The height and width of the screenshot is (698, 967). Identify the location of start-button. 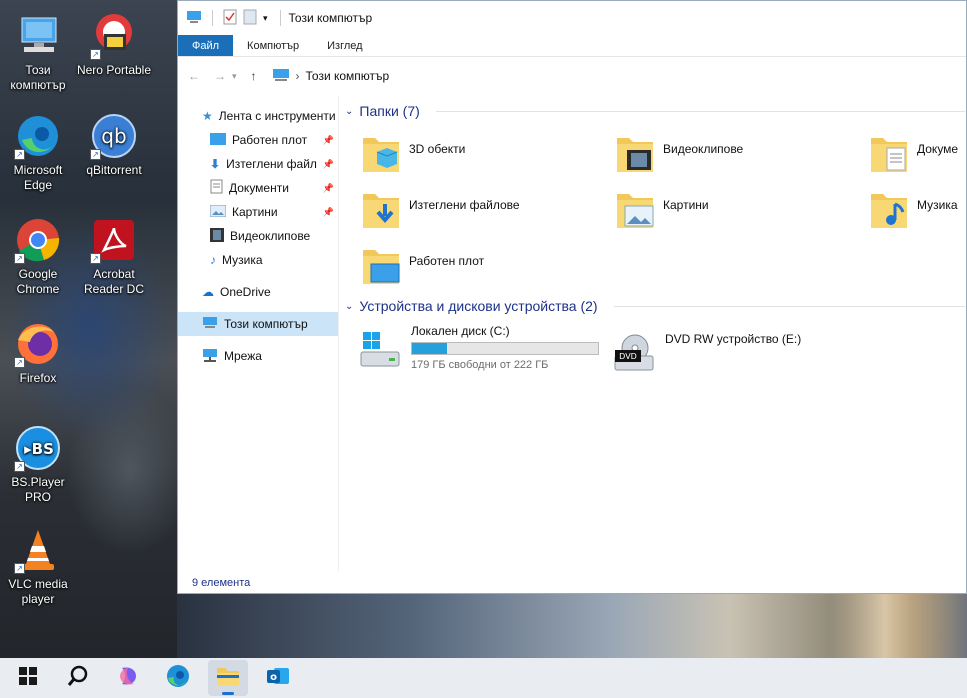
(28, 678).